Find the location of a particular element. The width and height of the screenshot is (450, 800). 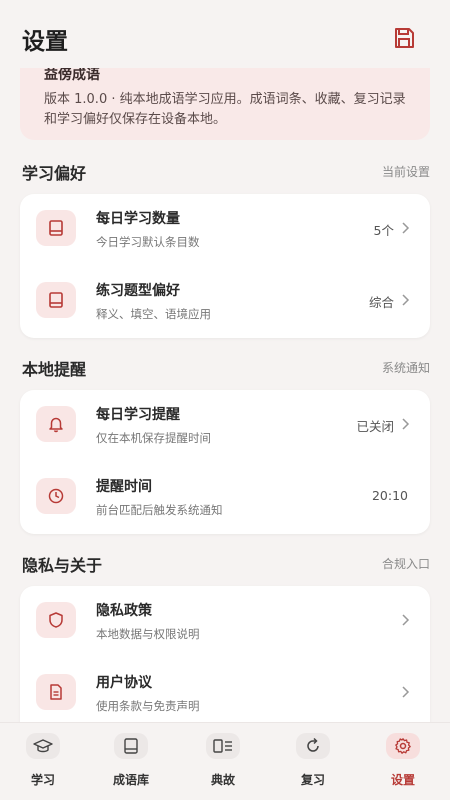

row-subtitle: 释义、填空、语境应用 is located at coordinates (153, 314).